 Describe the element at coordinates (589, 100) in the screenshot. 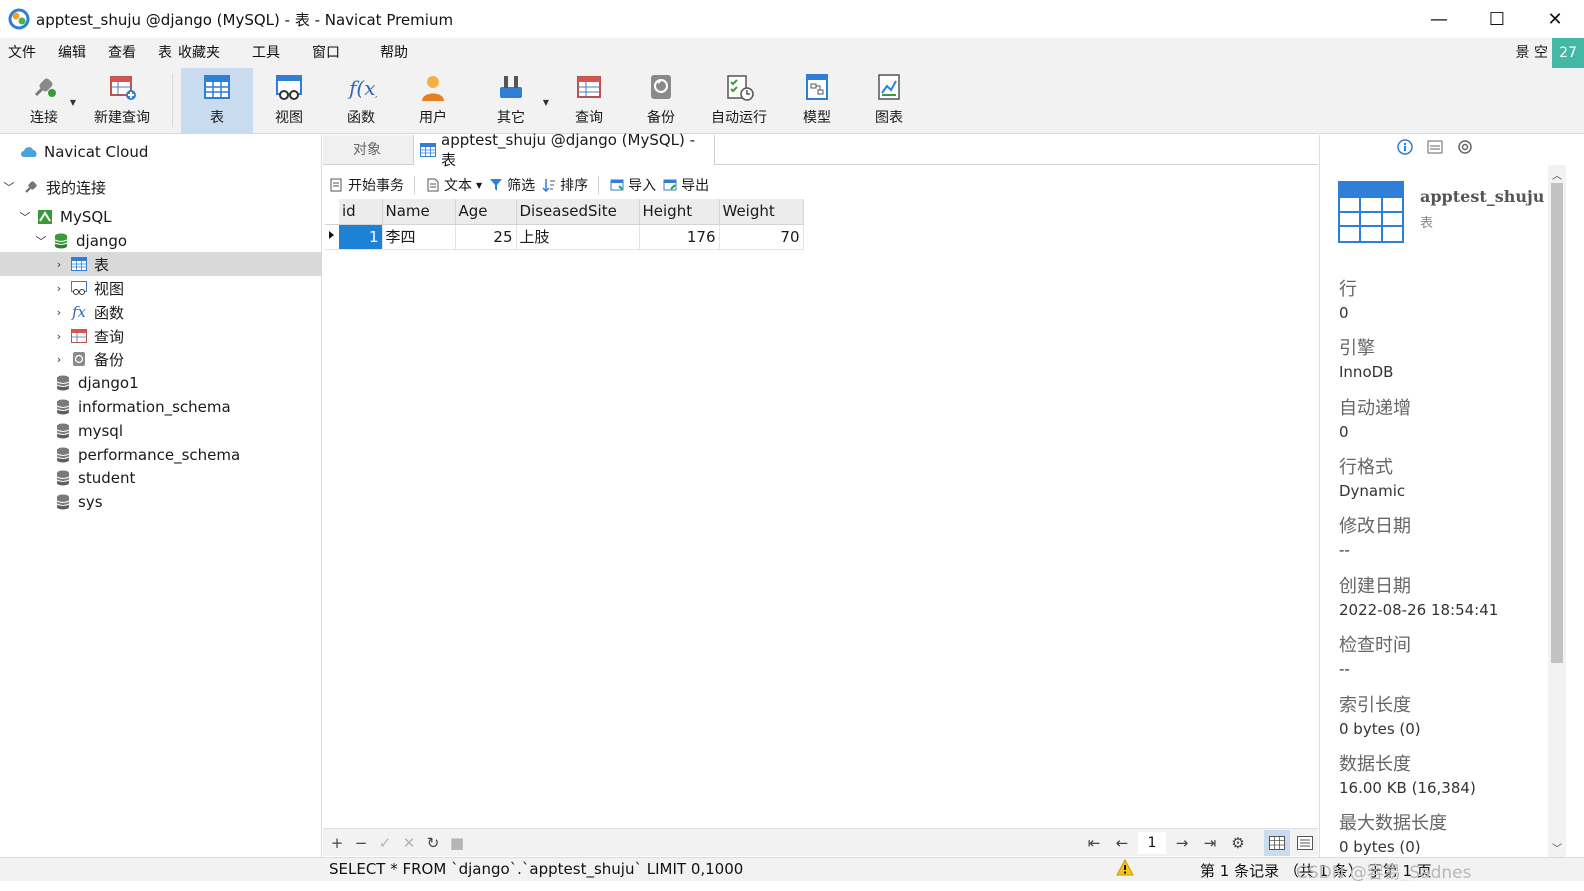

I see `toolbar-query-button: 查询` at that location.